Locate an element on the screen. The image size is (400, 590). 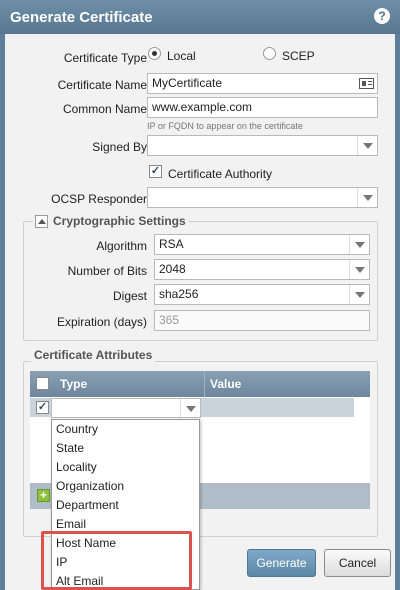
certificate-attributes-title: Certificate Attributes is located at coordinates (93, 355).